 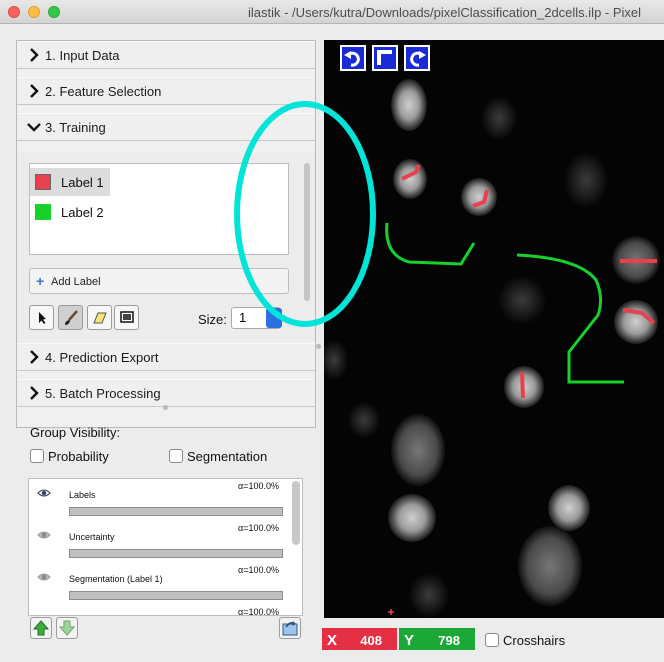 I want to click on threshold-tool-button, so click(x=126, y=317).